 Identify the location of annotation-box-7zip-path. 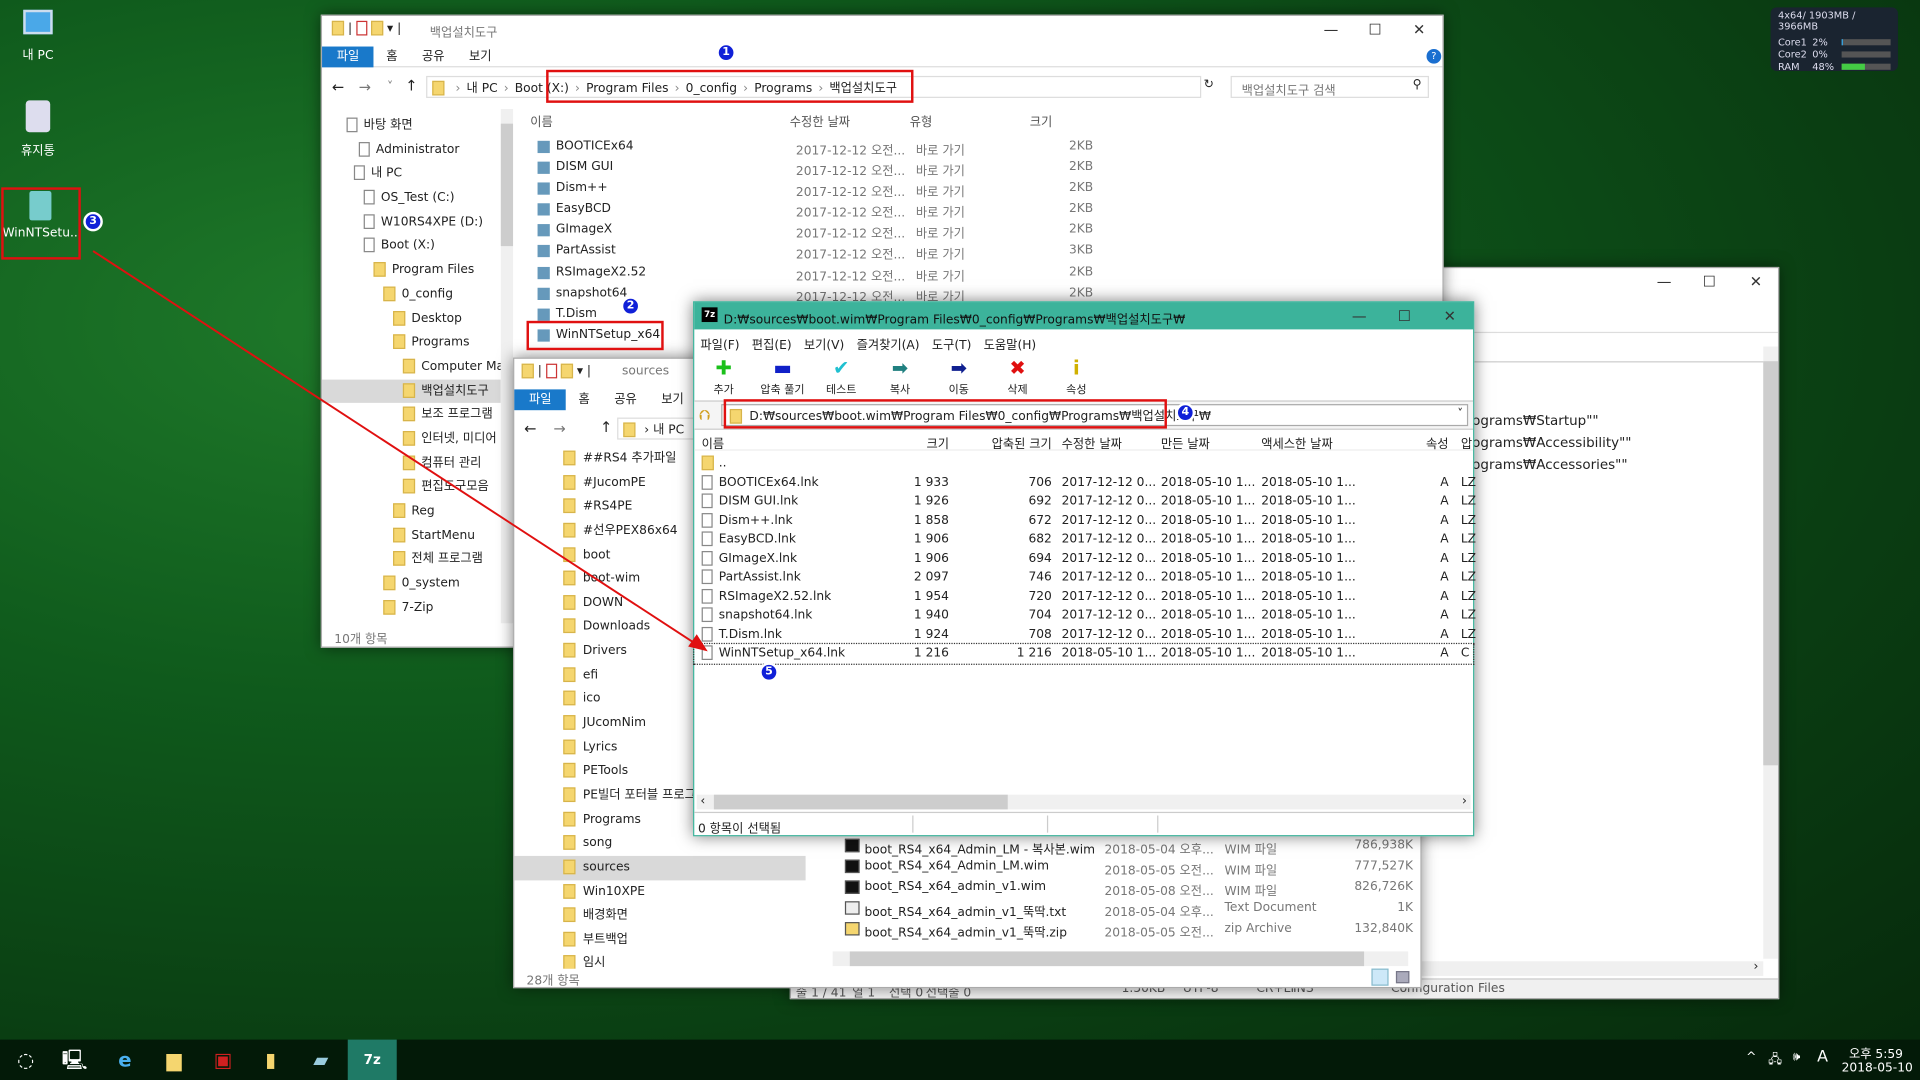
(945, 414).